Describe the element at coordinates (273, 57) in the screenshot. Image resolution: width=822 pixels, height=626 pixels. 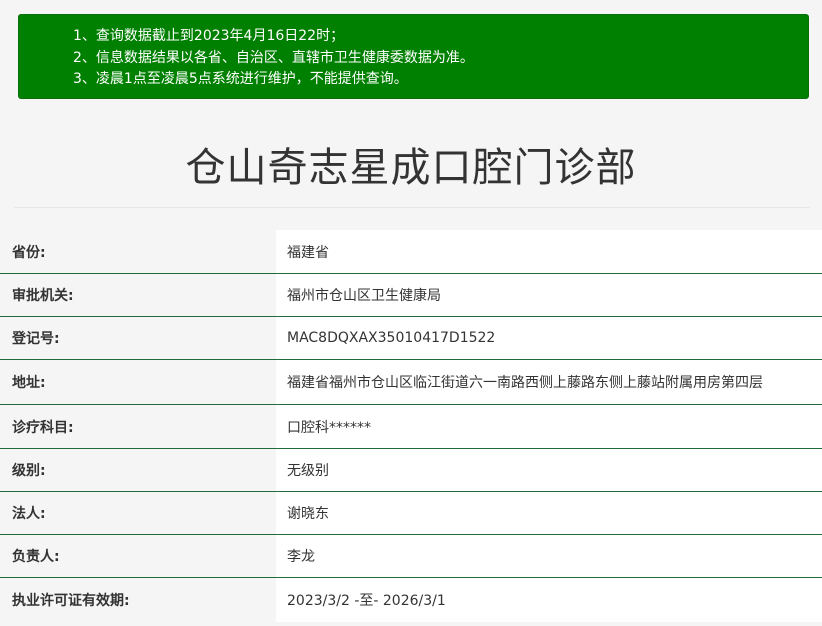
I see `notice-line-2: 2、信息数据结果以各省、自治区、直辖市卫生健康委数据为准。` at that location.